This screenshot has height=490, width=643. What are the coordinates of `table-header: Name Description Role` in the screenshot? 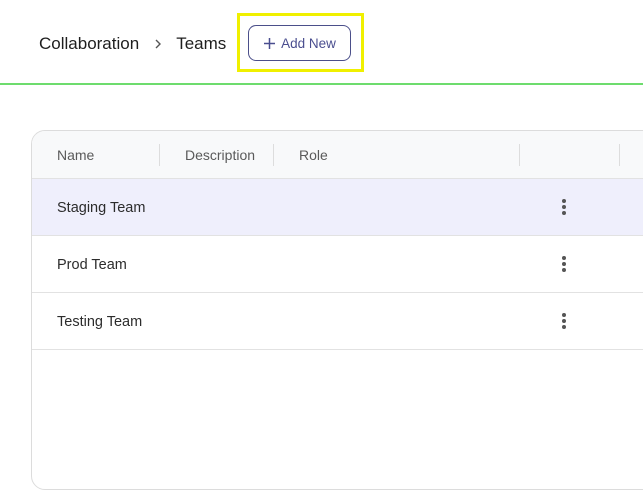 It's located at (337, 155).